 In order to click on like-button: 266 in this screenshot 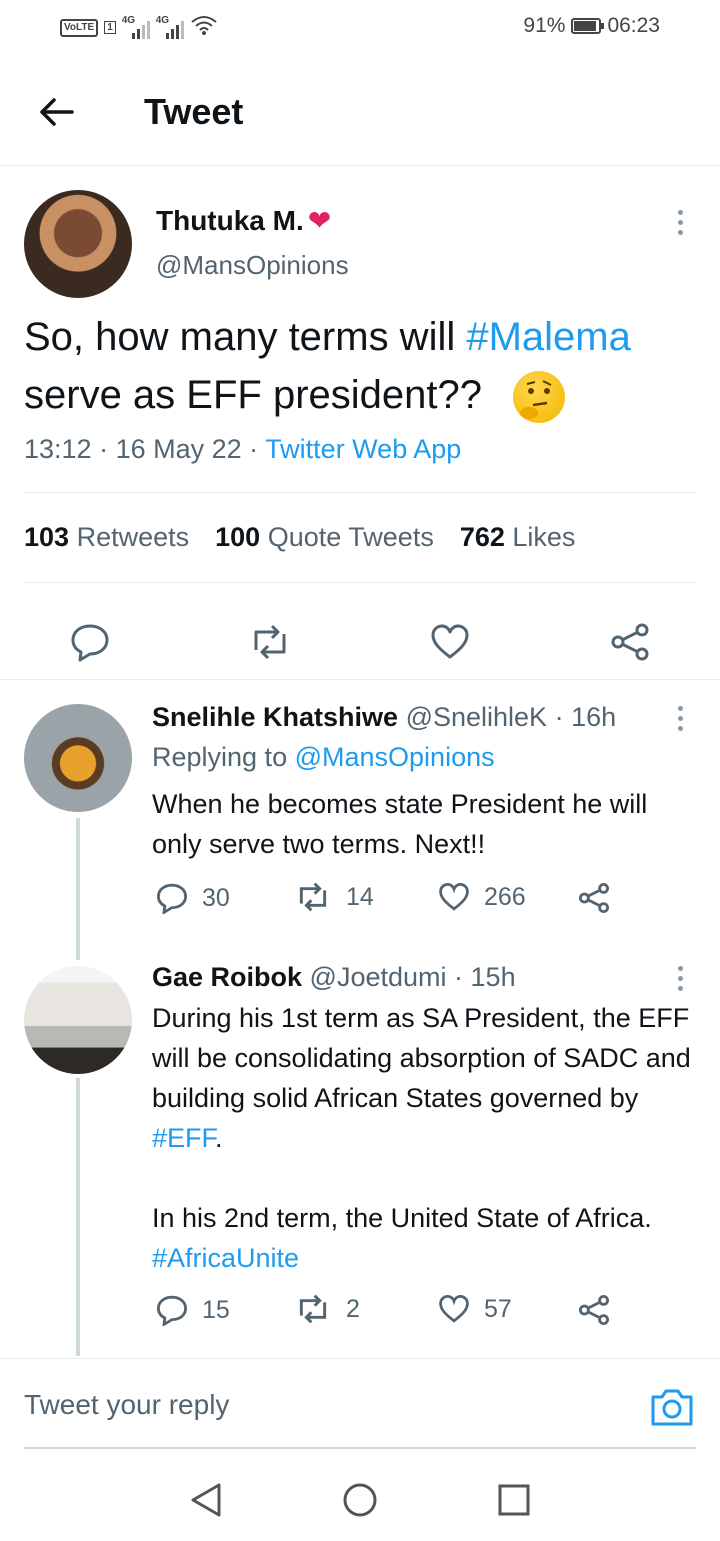, I will do `click(482, 897)`.